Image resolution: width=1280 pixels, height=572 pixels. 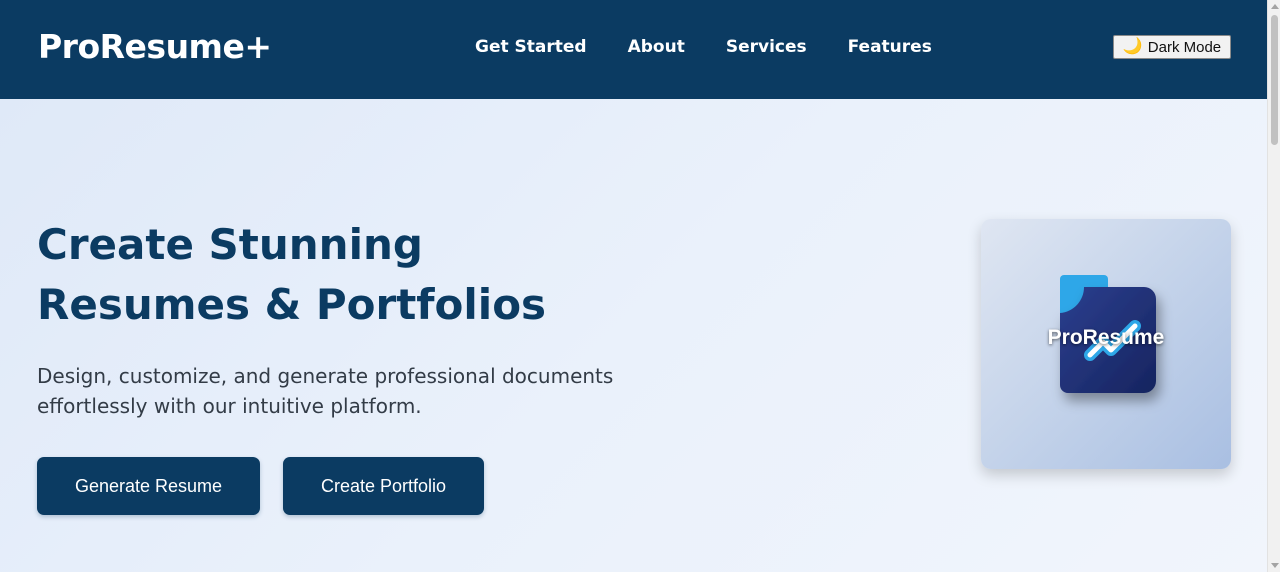 I want to click on hero-title: Create Stunning Resumes & Portfolios, so click(x=292, y=274).